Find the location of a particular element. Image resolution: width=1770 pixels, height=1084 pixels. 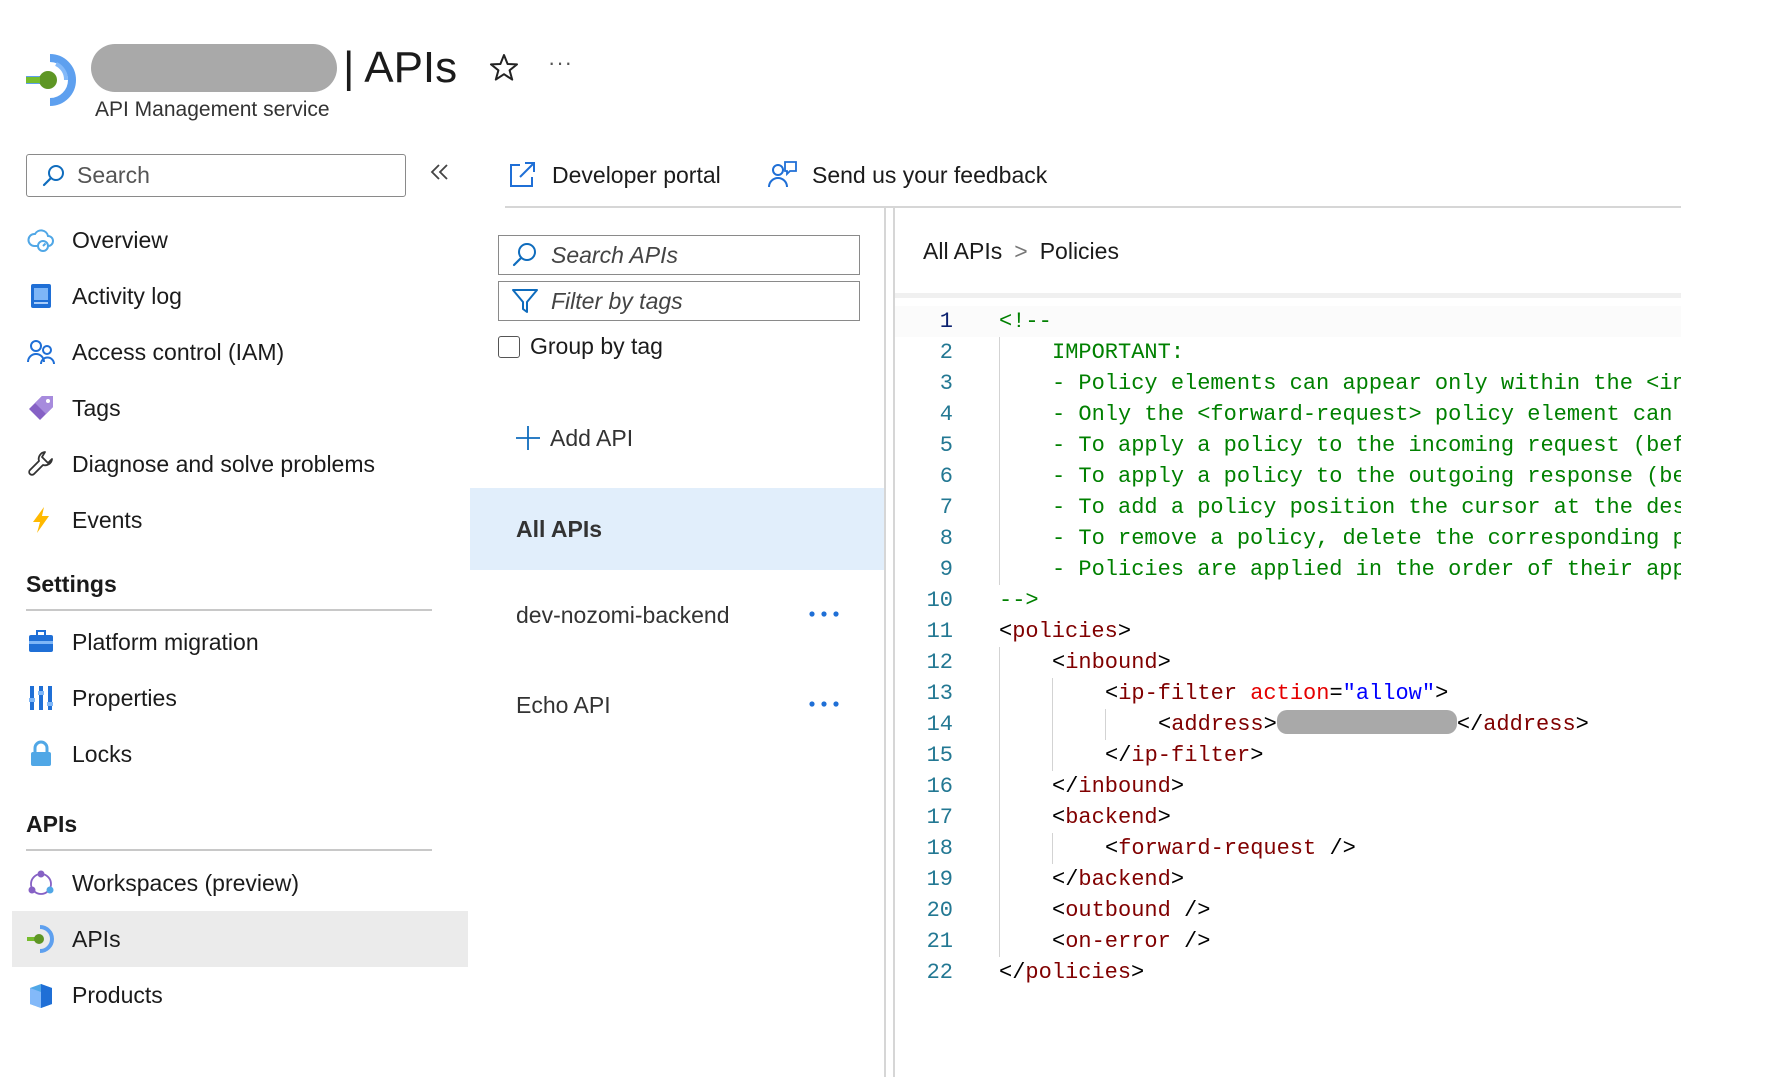

code-line: 11 <policies> is located at coordinates (1288, 631).